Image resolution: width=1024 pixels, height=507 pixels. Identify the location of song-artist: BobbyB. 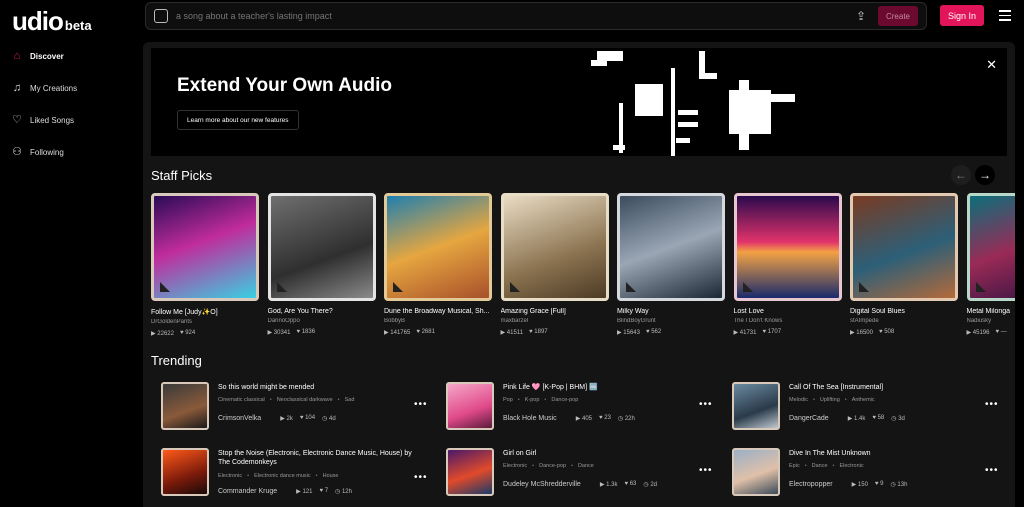
(438, 321).